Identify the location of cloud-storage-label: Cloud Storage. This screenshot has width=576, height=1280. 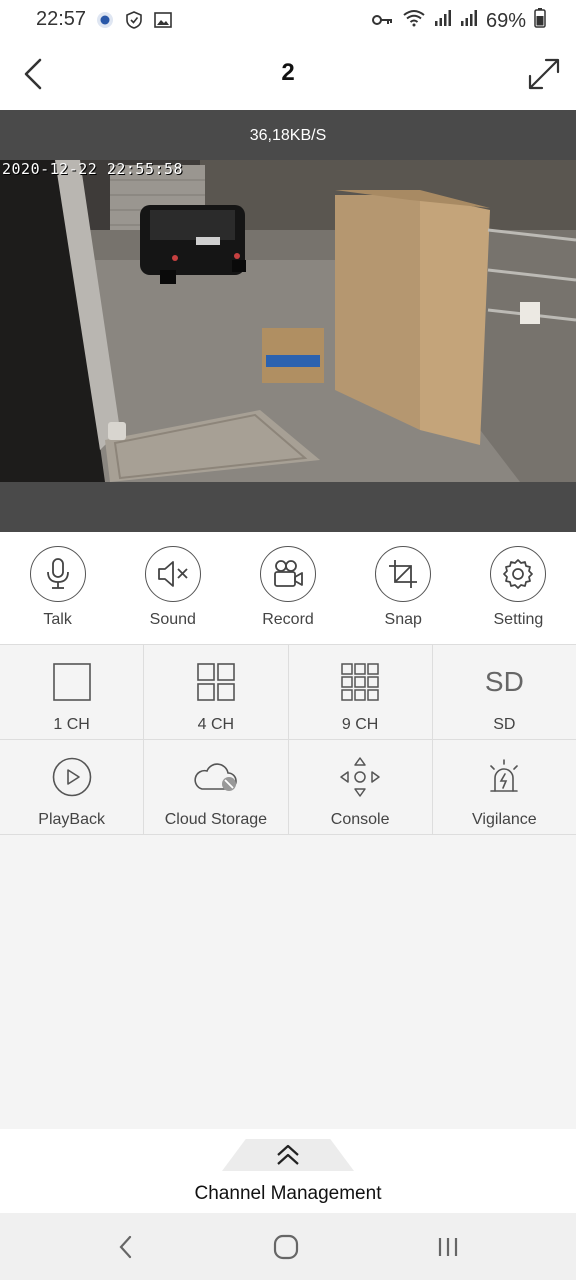
(216, 819).